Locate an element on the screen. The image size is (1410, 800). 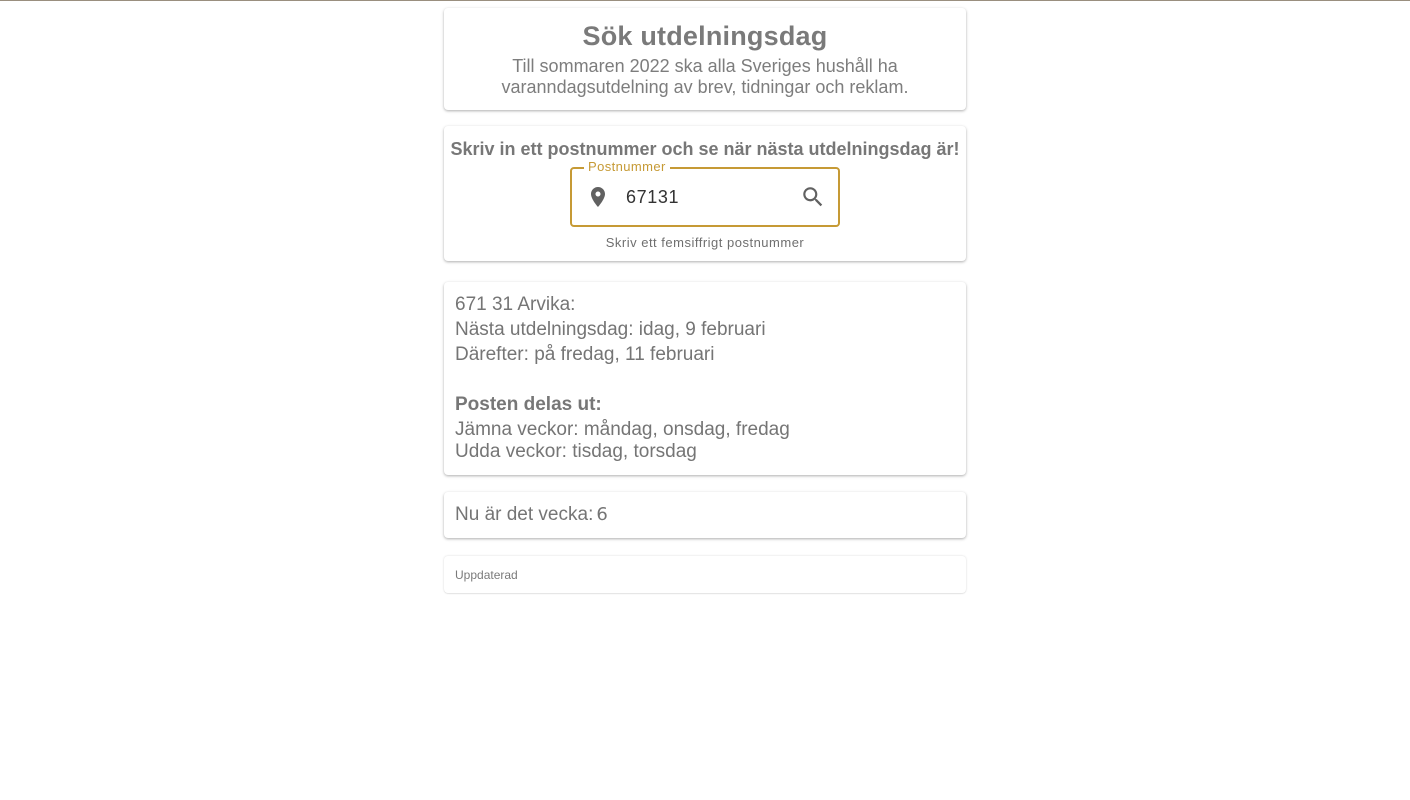
postnummer-field: Postnummer is located at coordinates (705, 193).